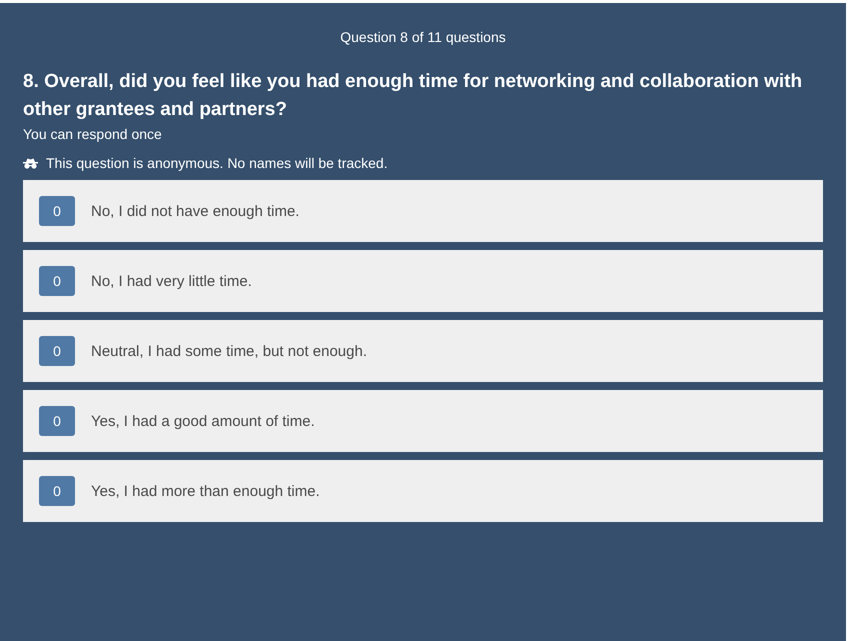 This screenshot has height=641, width=848. What do you see at coordinates (423, 281) in the screenshot?
I see `answer-option: 0 No, I had very little time.` at bounding box center [423, 281].